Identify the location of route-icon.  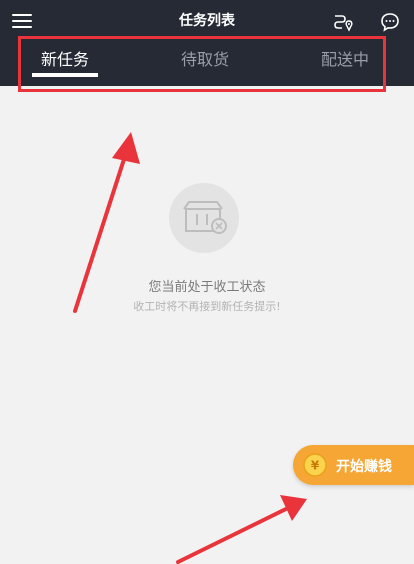
(344, 22).